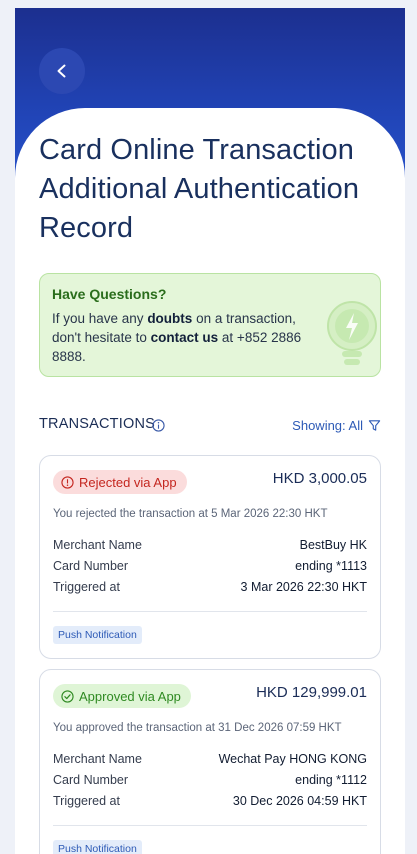 Image resolution: width=417 pixels, height=854 pixels. I want to click on chevron-left-icon, so click(61, 71).